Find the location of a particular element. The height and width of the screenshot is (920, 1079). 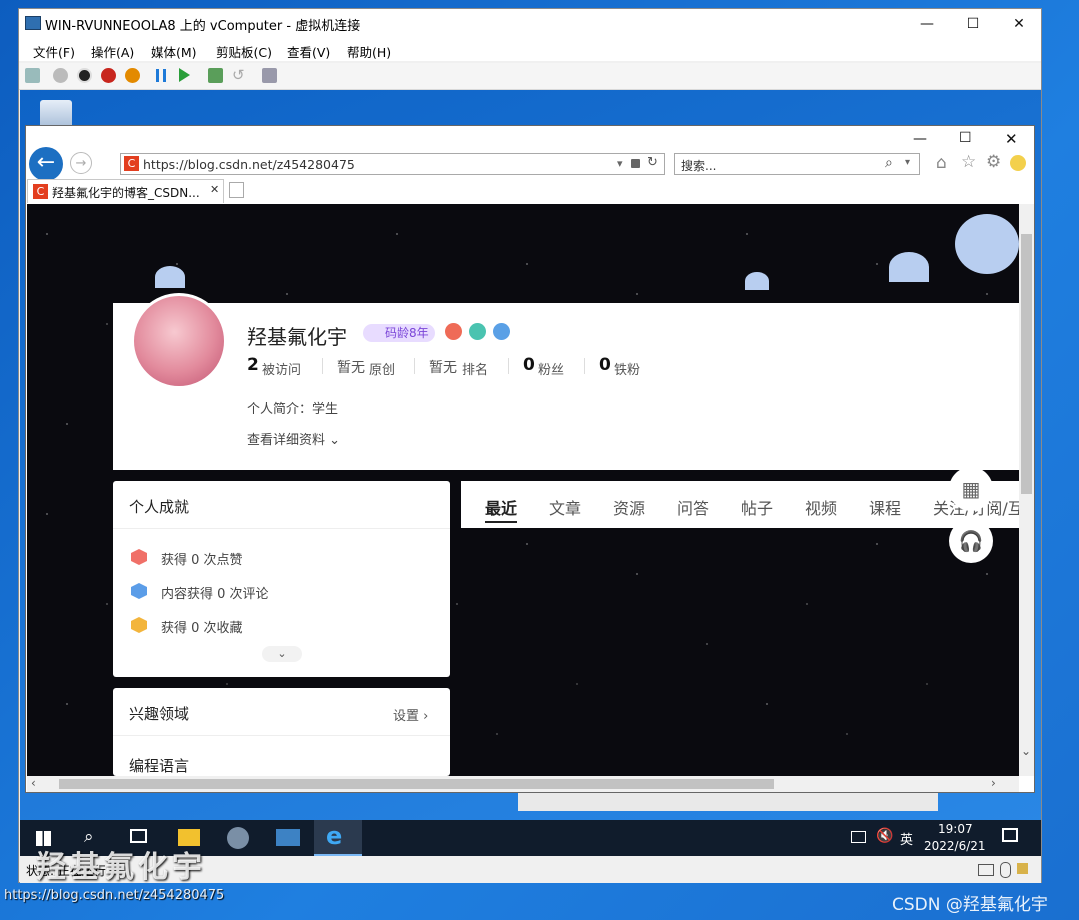

checkpoint-icon is located at coordinates (215, 75).